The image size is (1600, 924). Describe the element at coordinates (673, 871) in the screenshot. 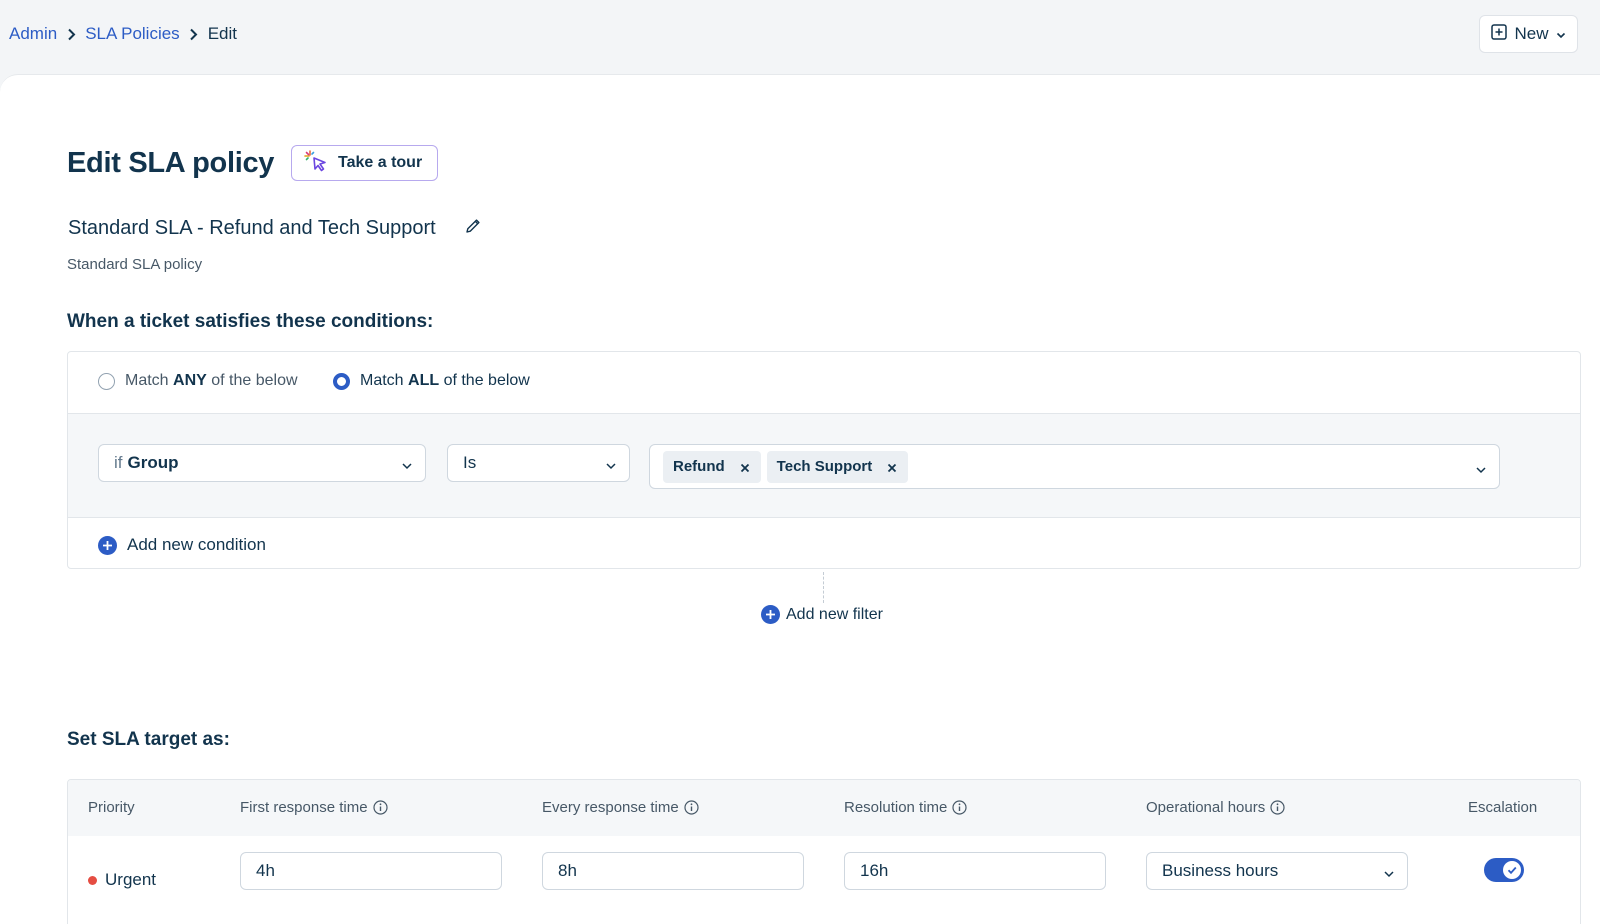

I see `every-response-time-input` at that location.